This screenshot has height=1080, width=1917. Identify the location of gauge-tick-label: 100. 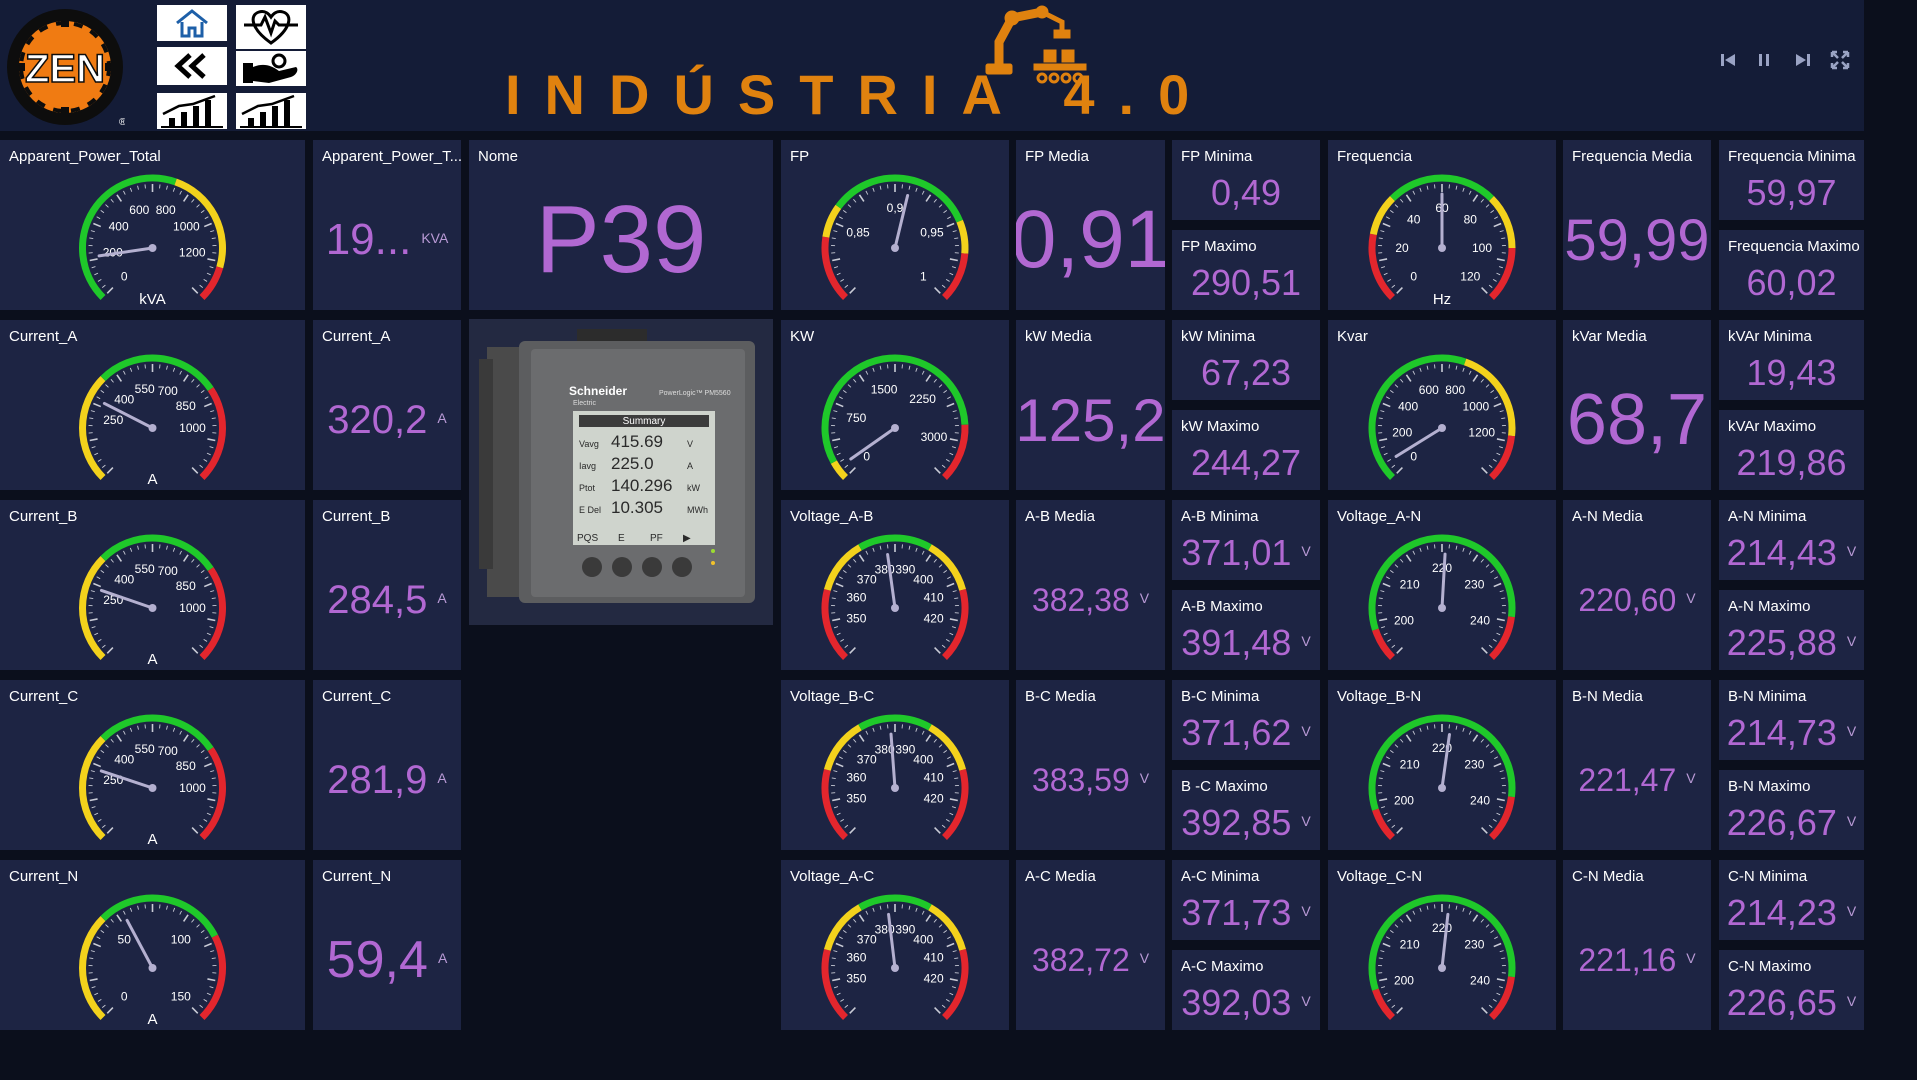
(1482, 248).